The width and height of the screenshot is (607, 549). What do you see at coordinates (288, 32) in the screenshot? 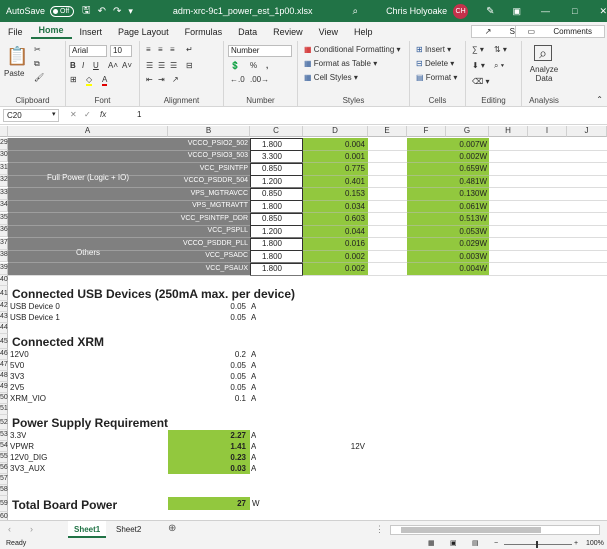
I see `tab-review: Review` at bounding box center [288, 32].